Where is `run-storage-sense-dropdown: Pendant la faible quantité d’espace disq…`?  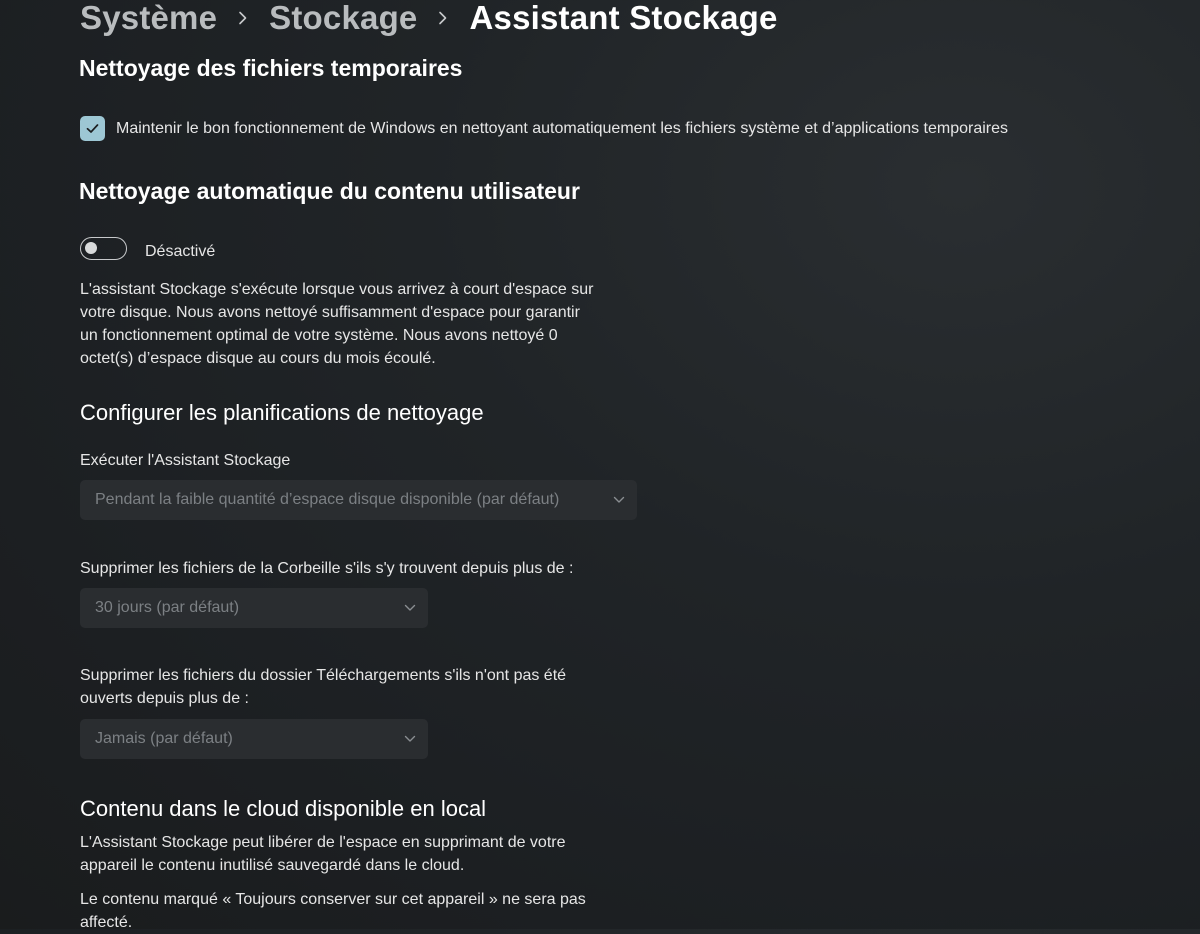 run-storage-sense-dropdown: Pendant la faible quantité d’espace disq… is located at coordinates (358, 500).